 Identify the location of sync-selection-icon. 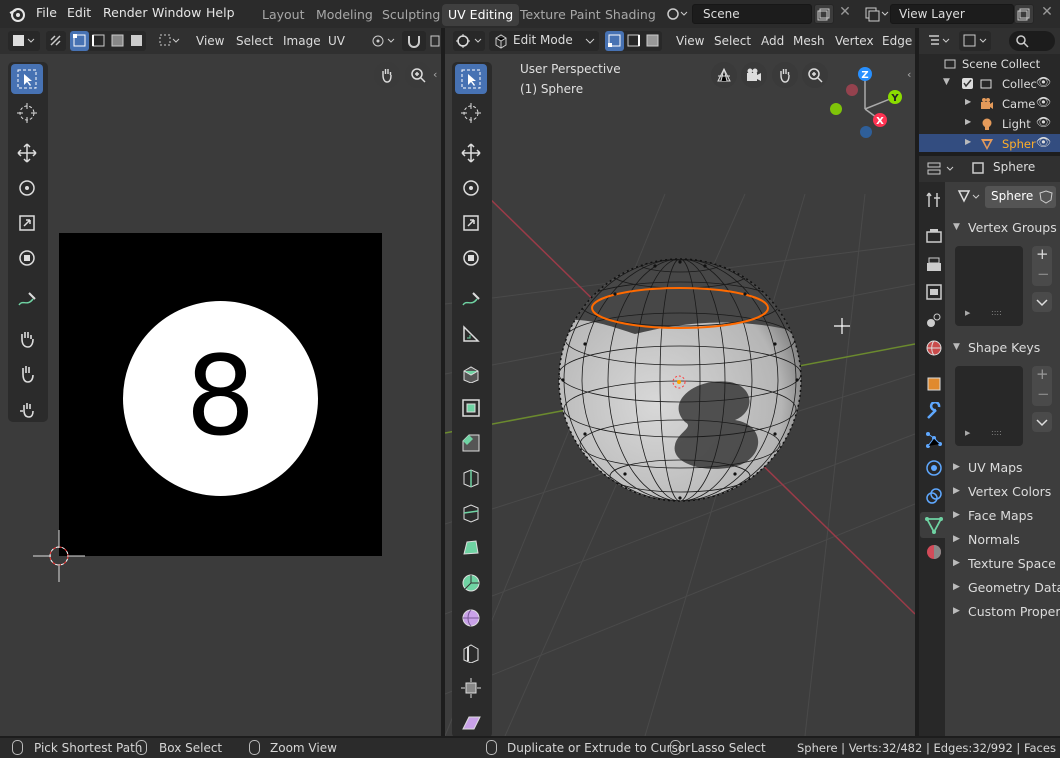
(56, 41).